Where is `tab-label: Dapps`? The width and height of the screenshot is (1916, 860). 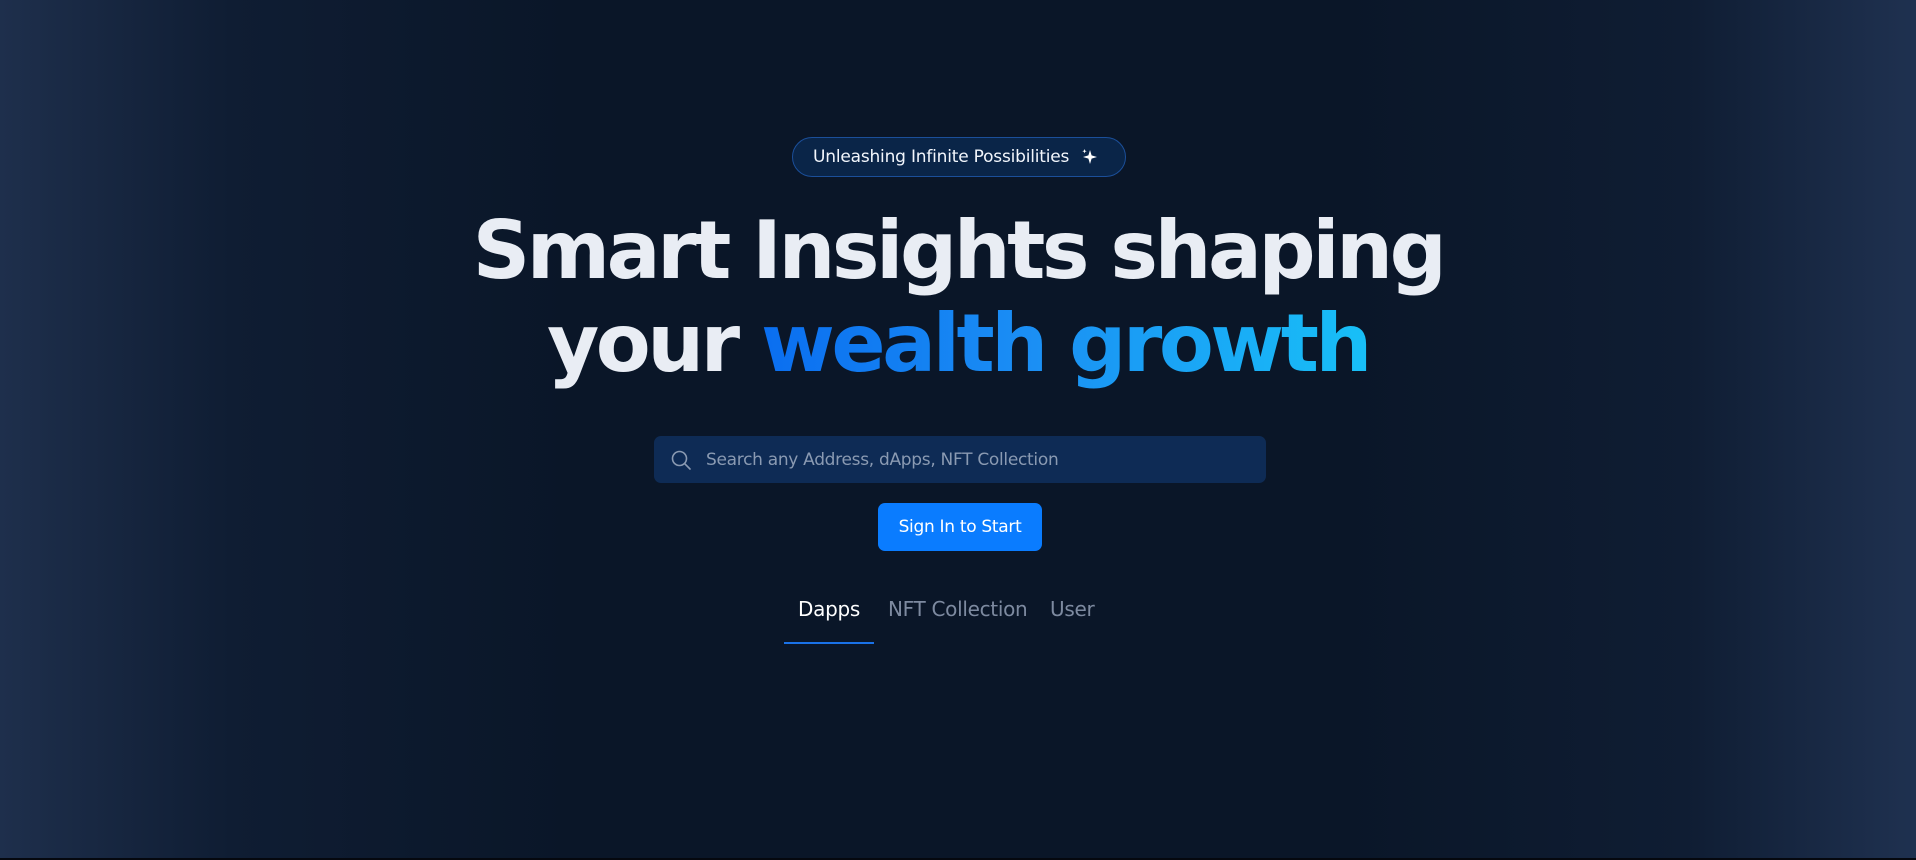 tab-label: Dapps is located at coordinates (829, 609).